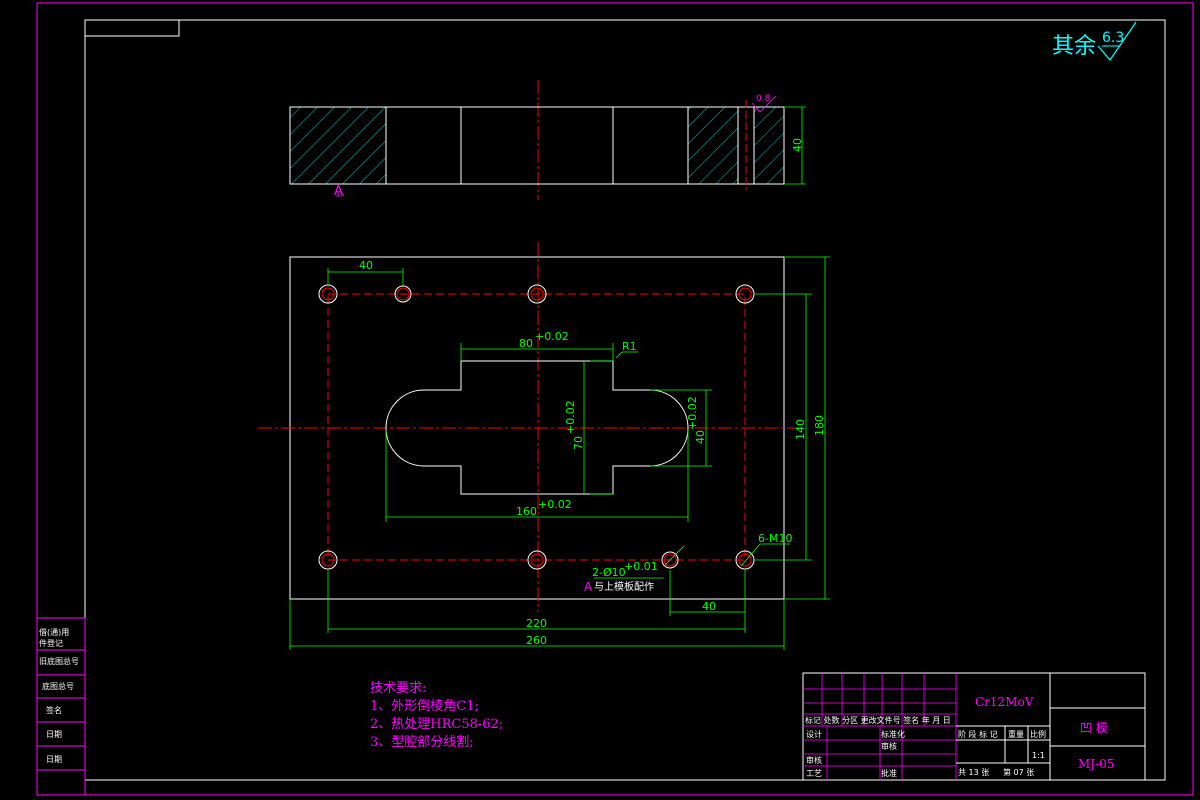  What do you see at coordinates (763, 99) in the screenshot?
I see `slot-roughness-label: 0.8` at bounding box center [763, 99].